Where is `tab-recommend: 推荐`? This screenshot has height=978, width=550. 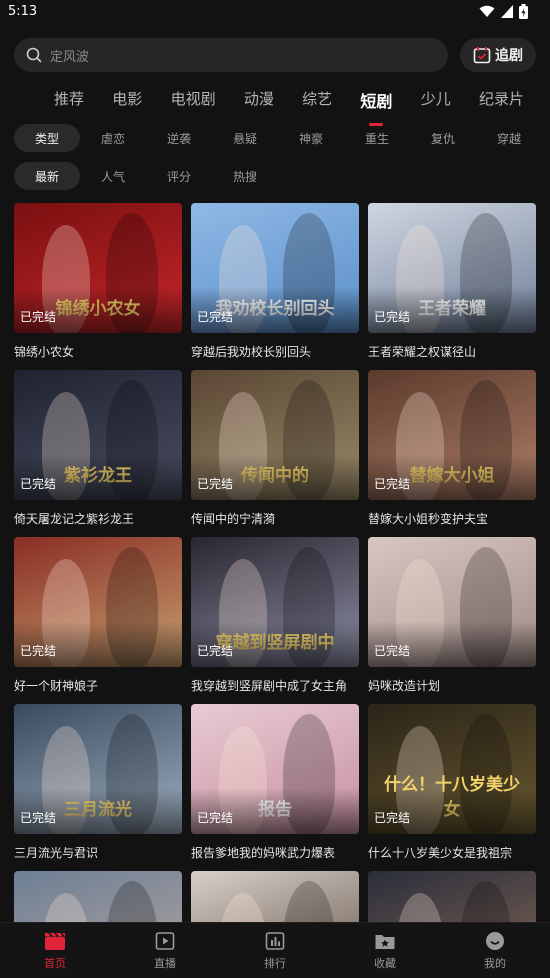
tab-recommend: 推荐 is located at coordinates (69, 102).